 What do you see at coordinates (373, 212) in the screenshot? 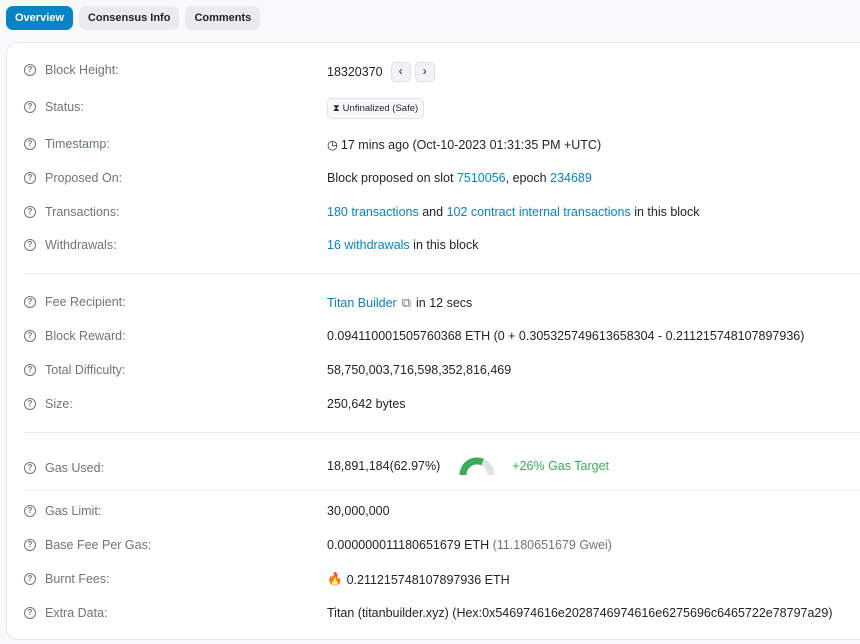
I see `transactions-link: 180 transactions` at bounding box center [373, 212].